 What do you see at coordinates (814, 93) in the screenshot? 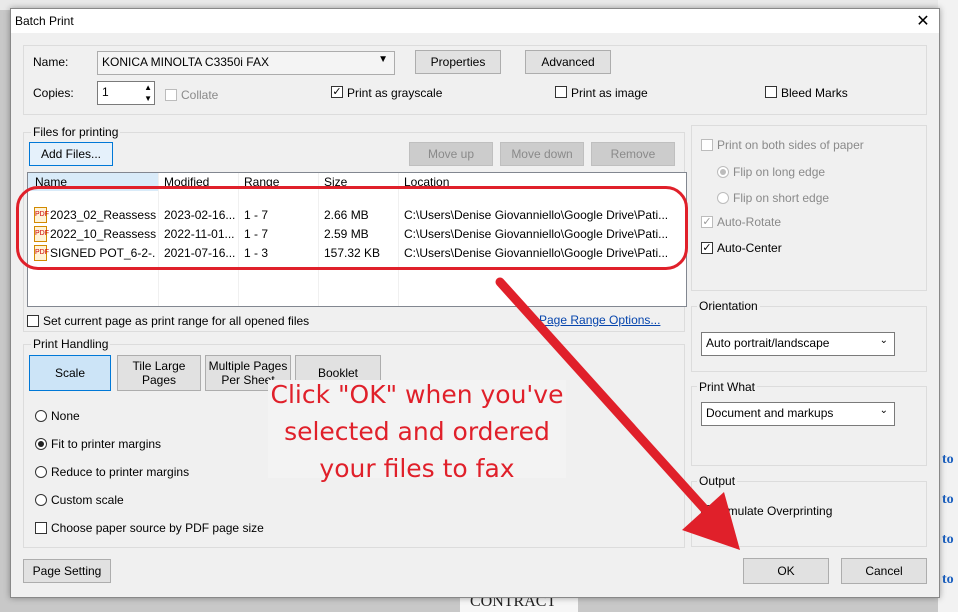
I see `bleed-marks-label: Bleed Marks` at bounding box center [814, 93].